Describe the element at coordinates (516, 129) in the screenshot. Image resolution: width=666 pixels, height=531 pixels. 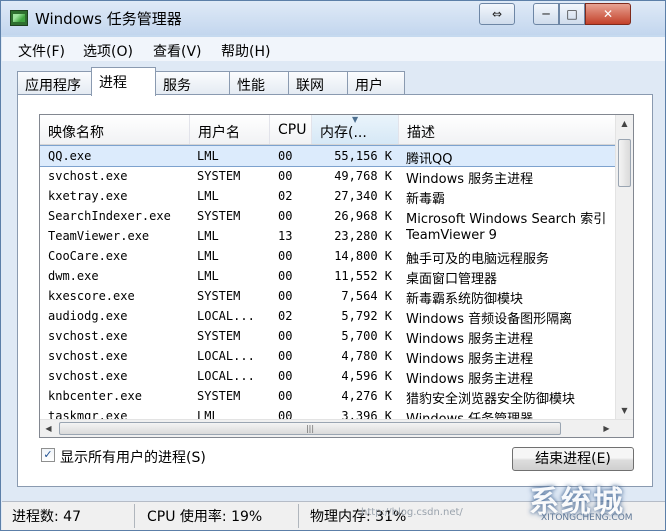
I see `column-description: 描述` at that location.